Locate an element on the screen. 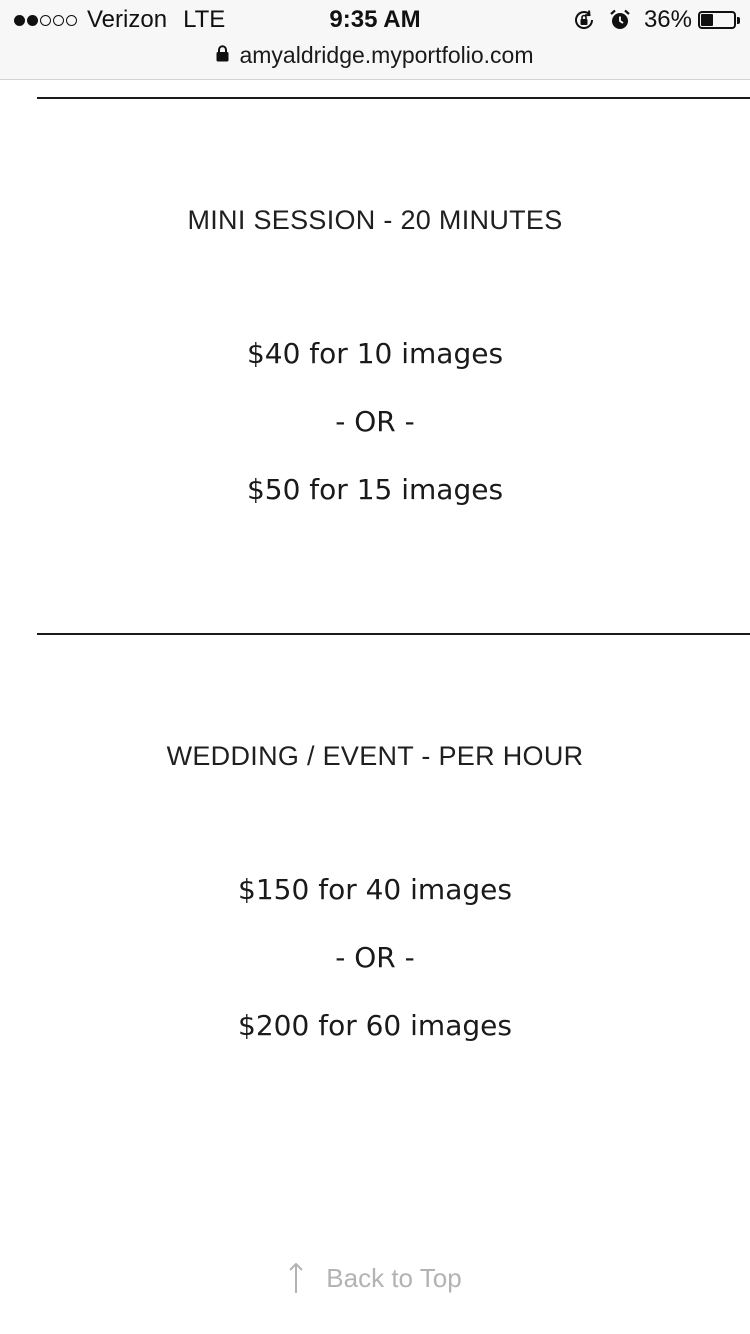  orientation-lock-icon is located at coordinates (584, 20).